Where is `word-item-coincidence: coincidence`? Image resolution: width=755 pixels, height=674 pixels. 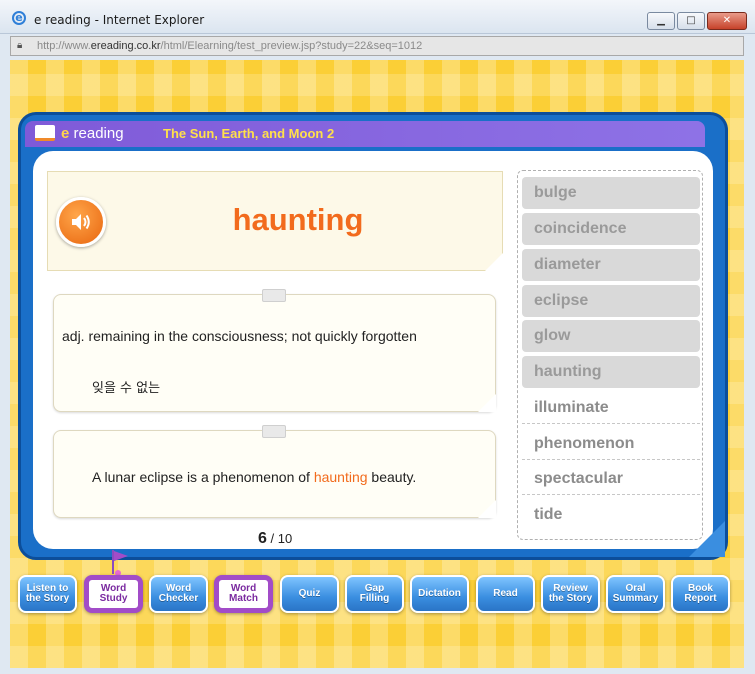
word-item-coincidence: coincidence is located at coordinates (611, 229).